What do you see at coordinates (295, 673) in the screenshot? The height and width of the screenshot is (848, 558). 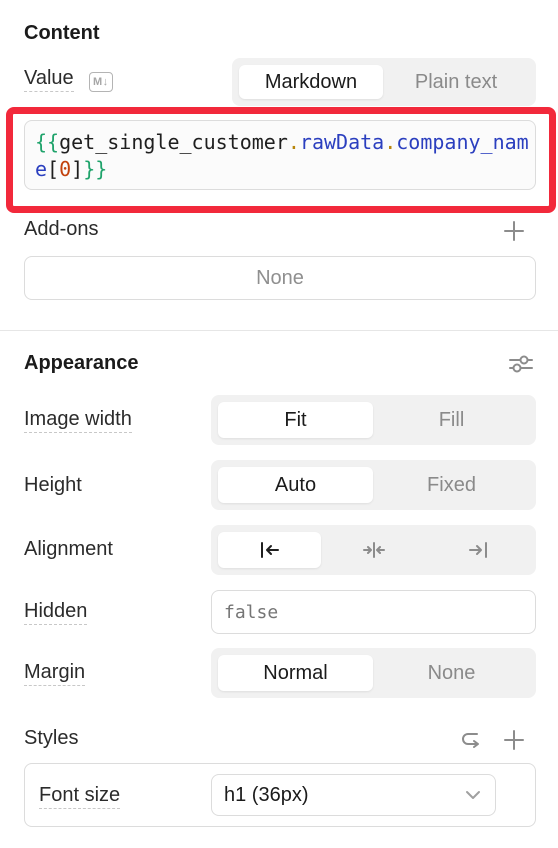 I see `normal-option: Normal` at bounding box center [295, 673].